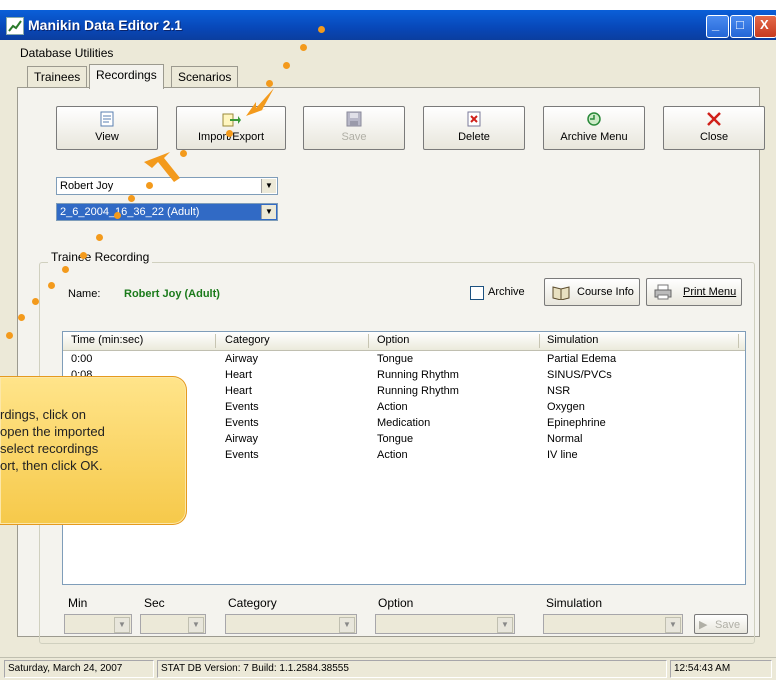  I want to click on status-time: 12:54:43 AM, so click(721, 669).